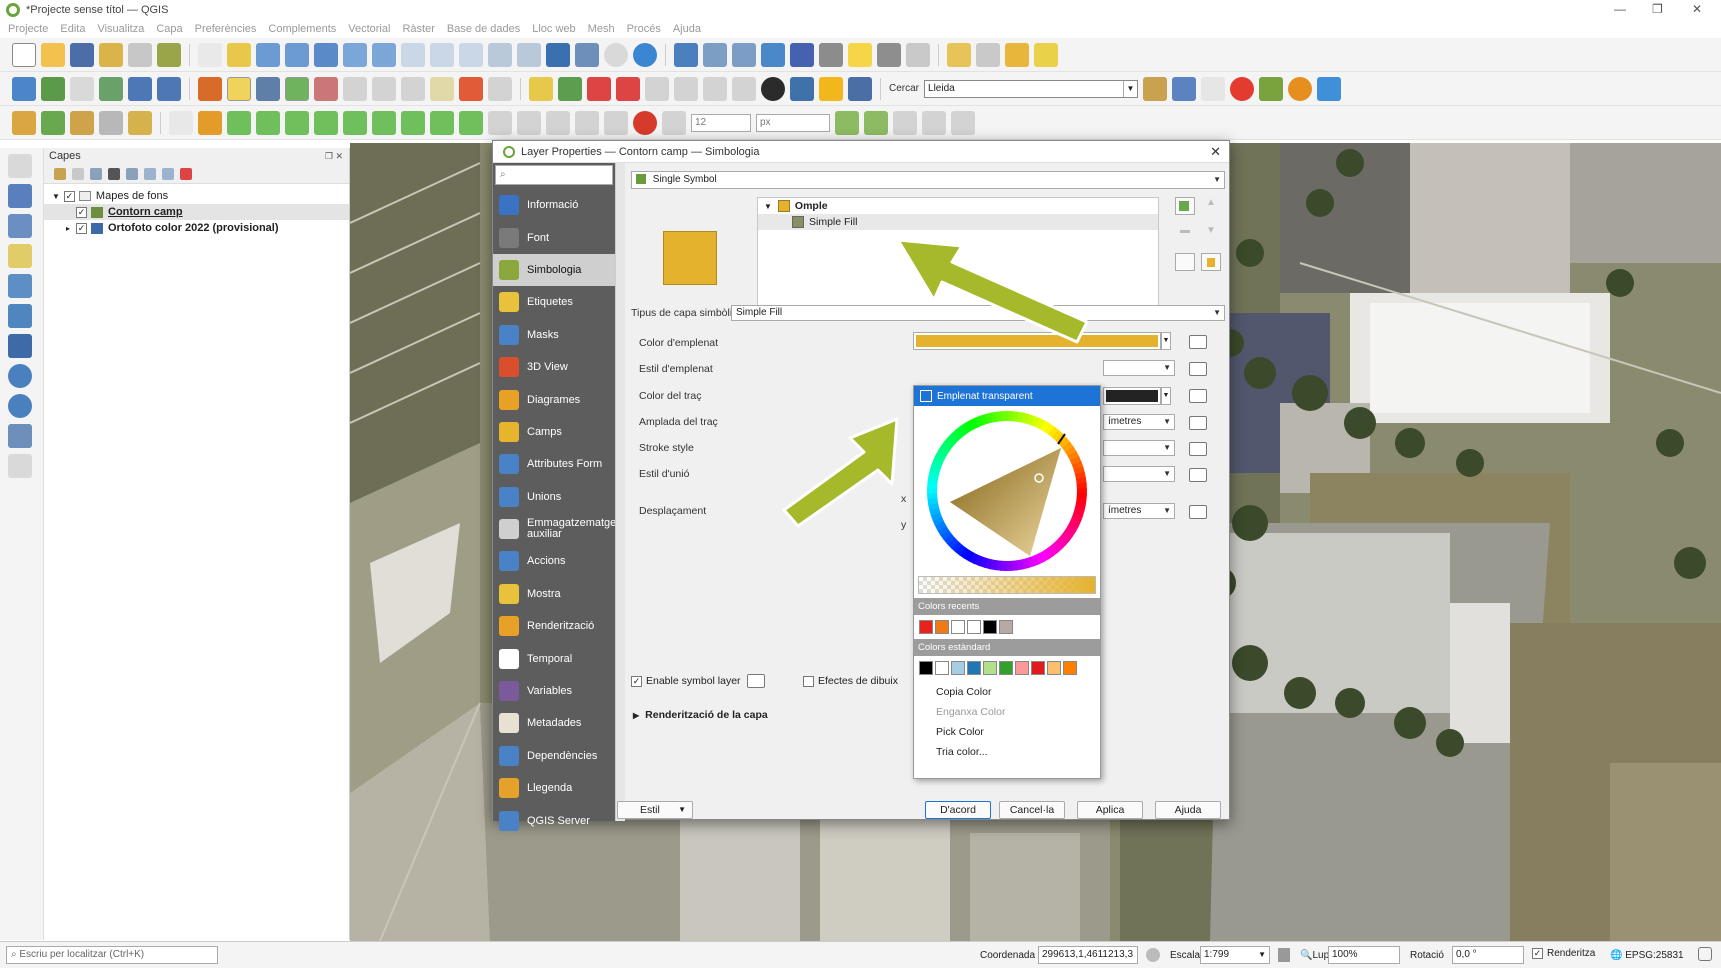 This screenshot has width=1721, height=968. Describe the element at coordinates (53, 88) in the screenshot. I see `new-geopackage-layer-icon` at that location.